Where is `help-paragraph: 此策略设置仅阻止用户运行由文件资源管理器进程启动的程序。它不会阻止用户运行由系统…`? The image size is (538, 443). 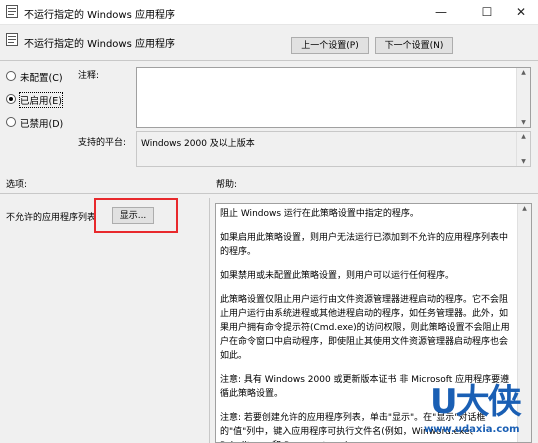 help-paragraph: 此策略设置仅阻止用户运行由文件资源管理器进程启动的程序。它不会阻止用户运行由系统… is located at coordinates (365, 328).